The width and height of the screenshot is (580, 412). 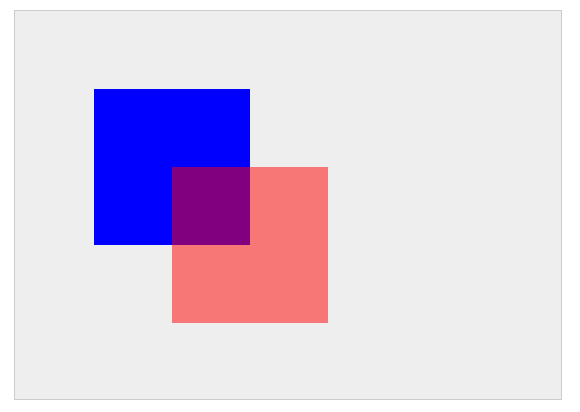 What do you see at coordinates (250, 245) in the screenshot?
I see `red-translucent-square` at bounding box center [250, 245].